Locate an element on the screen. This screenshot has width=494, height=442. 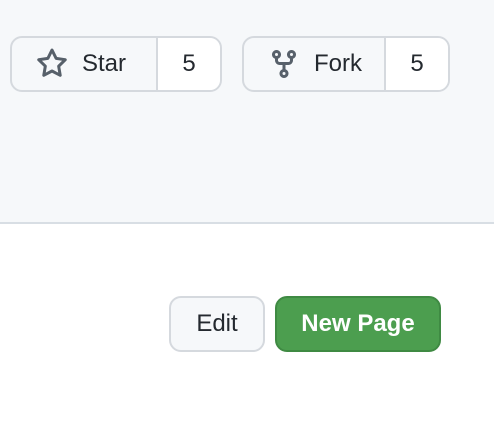
edit-button: Edit is located at coordinates (217, 324).